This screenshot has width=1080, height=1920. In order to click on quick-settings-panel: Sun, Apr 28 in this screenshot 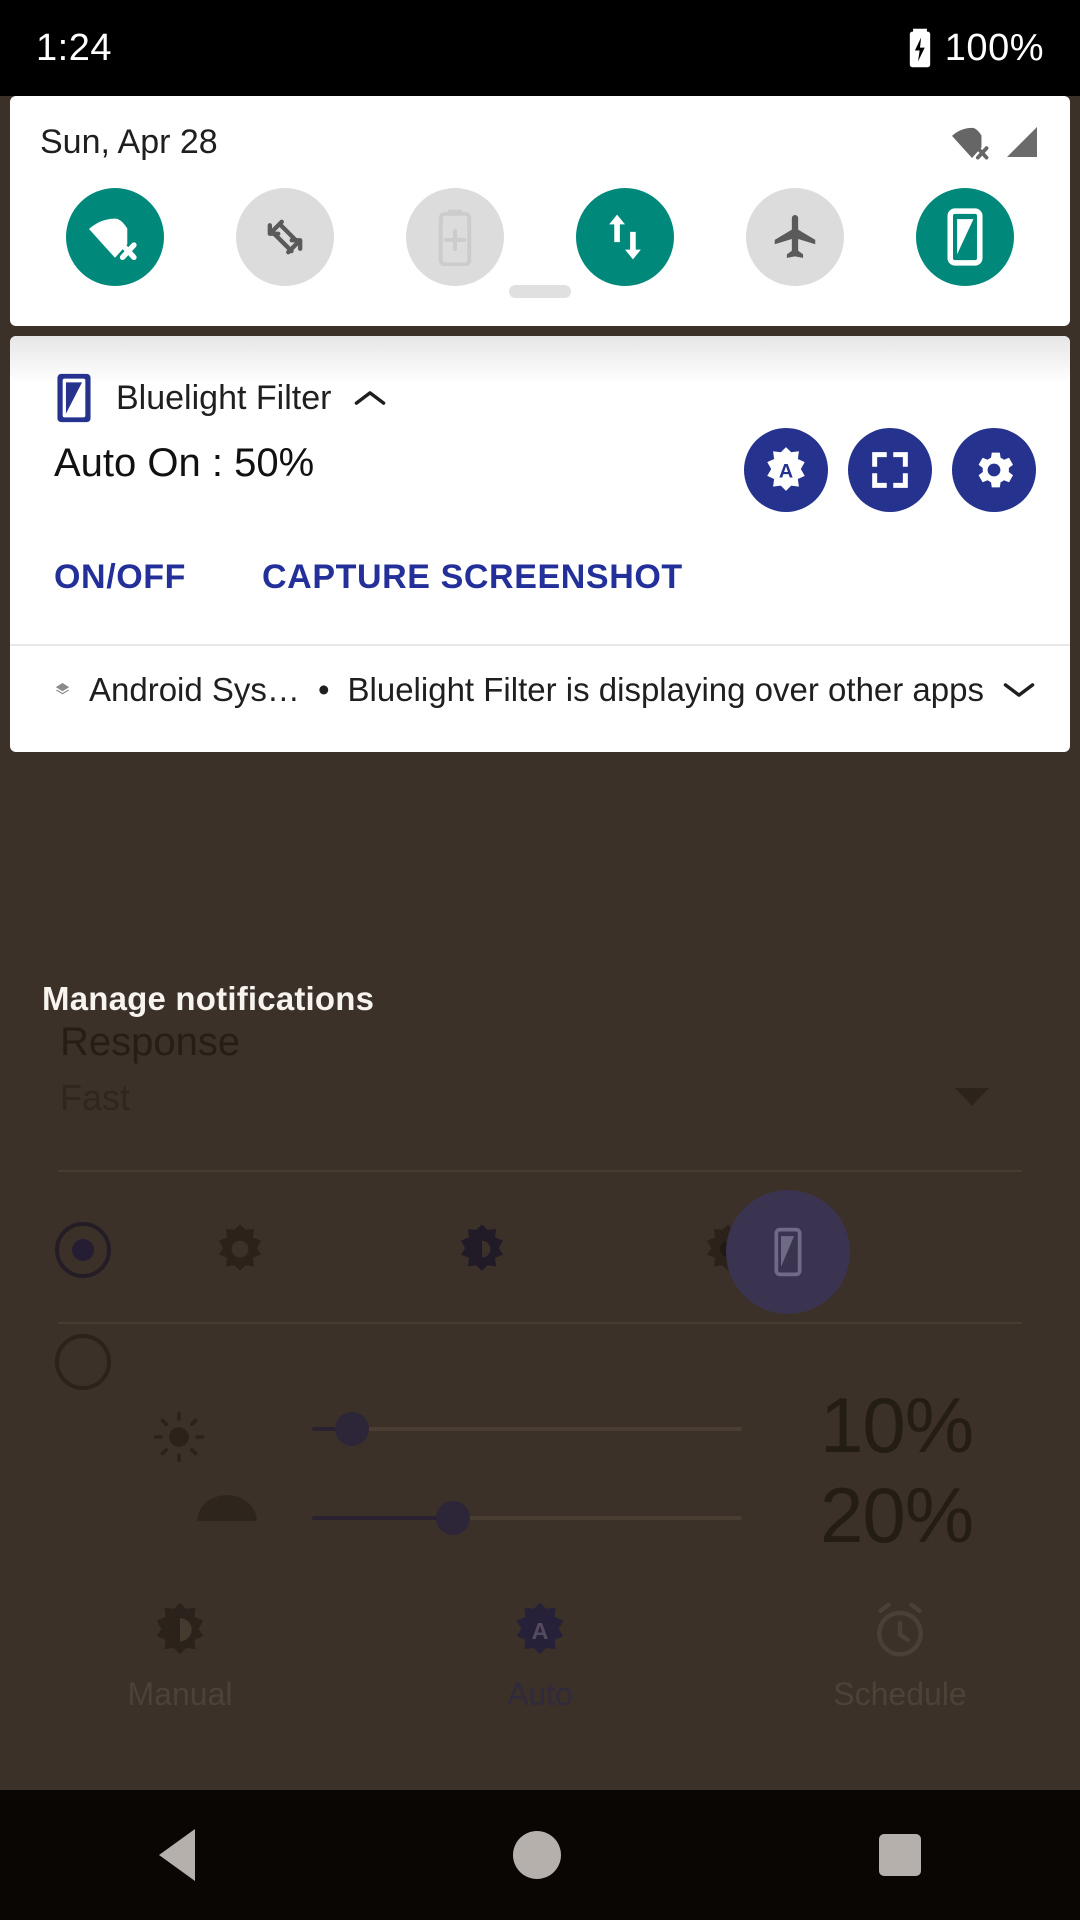, I will do `click(540, 211)`.